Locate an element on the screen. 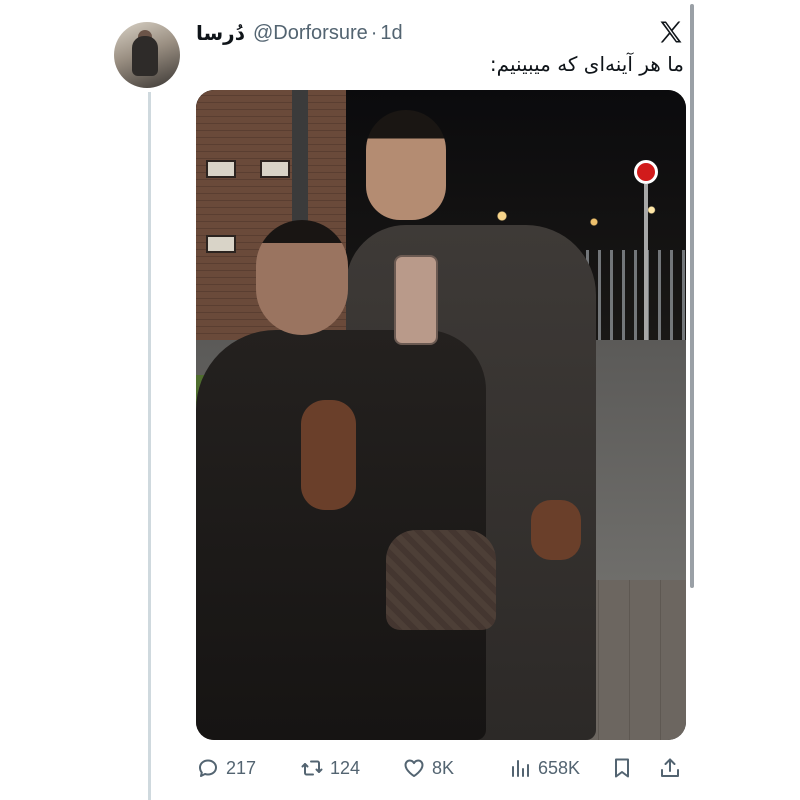  thread-line is located at coordinates (149, 446).